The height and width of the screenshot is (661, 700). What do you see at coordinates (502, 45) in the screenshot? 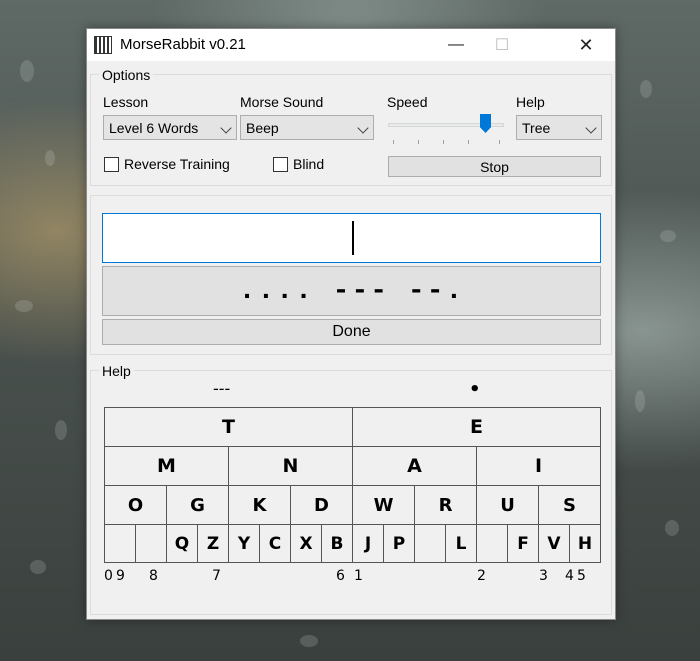
I see `maximize-button: ☐` at bounding box center [502, 45].